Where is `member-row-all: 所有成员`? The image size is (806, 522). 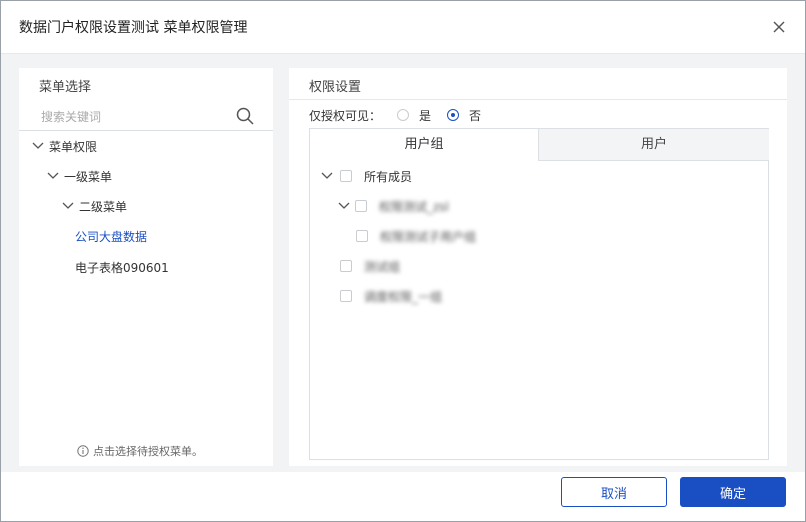 member-row-all: 所有成员 is located at coordinates (366, 176).